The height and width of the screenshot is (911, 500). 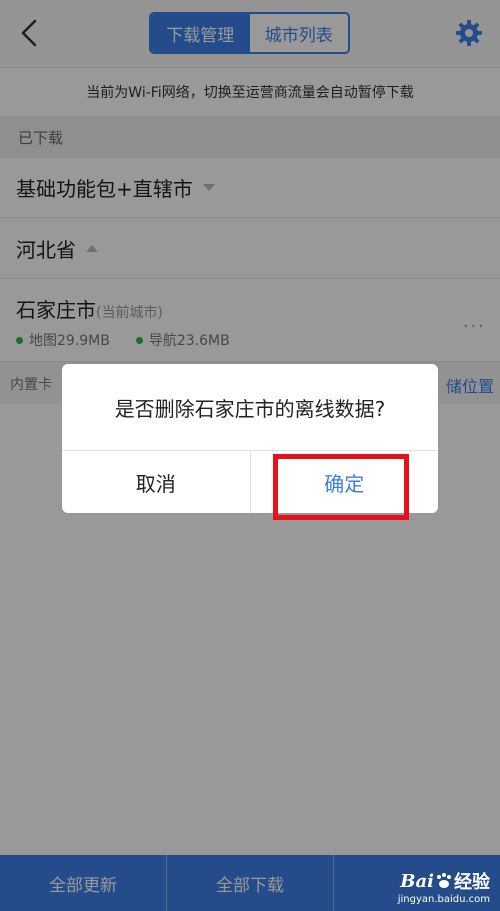 What do you see at coordinates (341, 487) in the screenshot?
I see `annotation-highlight-box` at bounding box center [341, 487].